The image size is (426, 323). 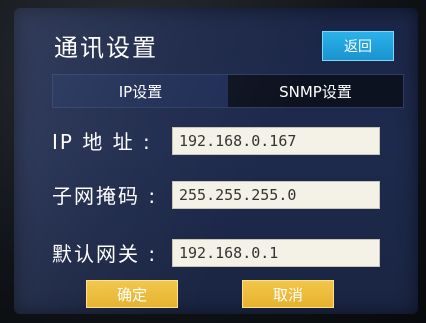 I want to click on ip-address-field: 192.168.0.167, so click(x=276, y=140).